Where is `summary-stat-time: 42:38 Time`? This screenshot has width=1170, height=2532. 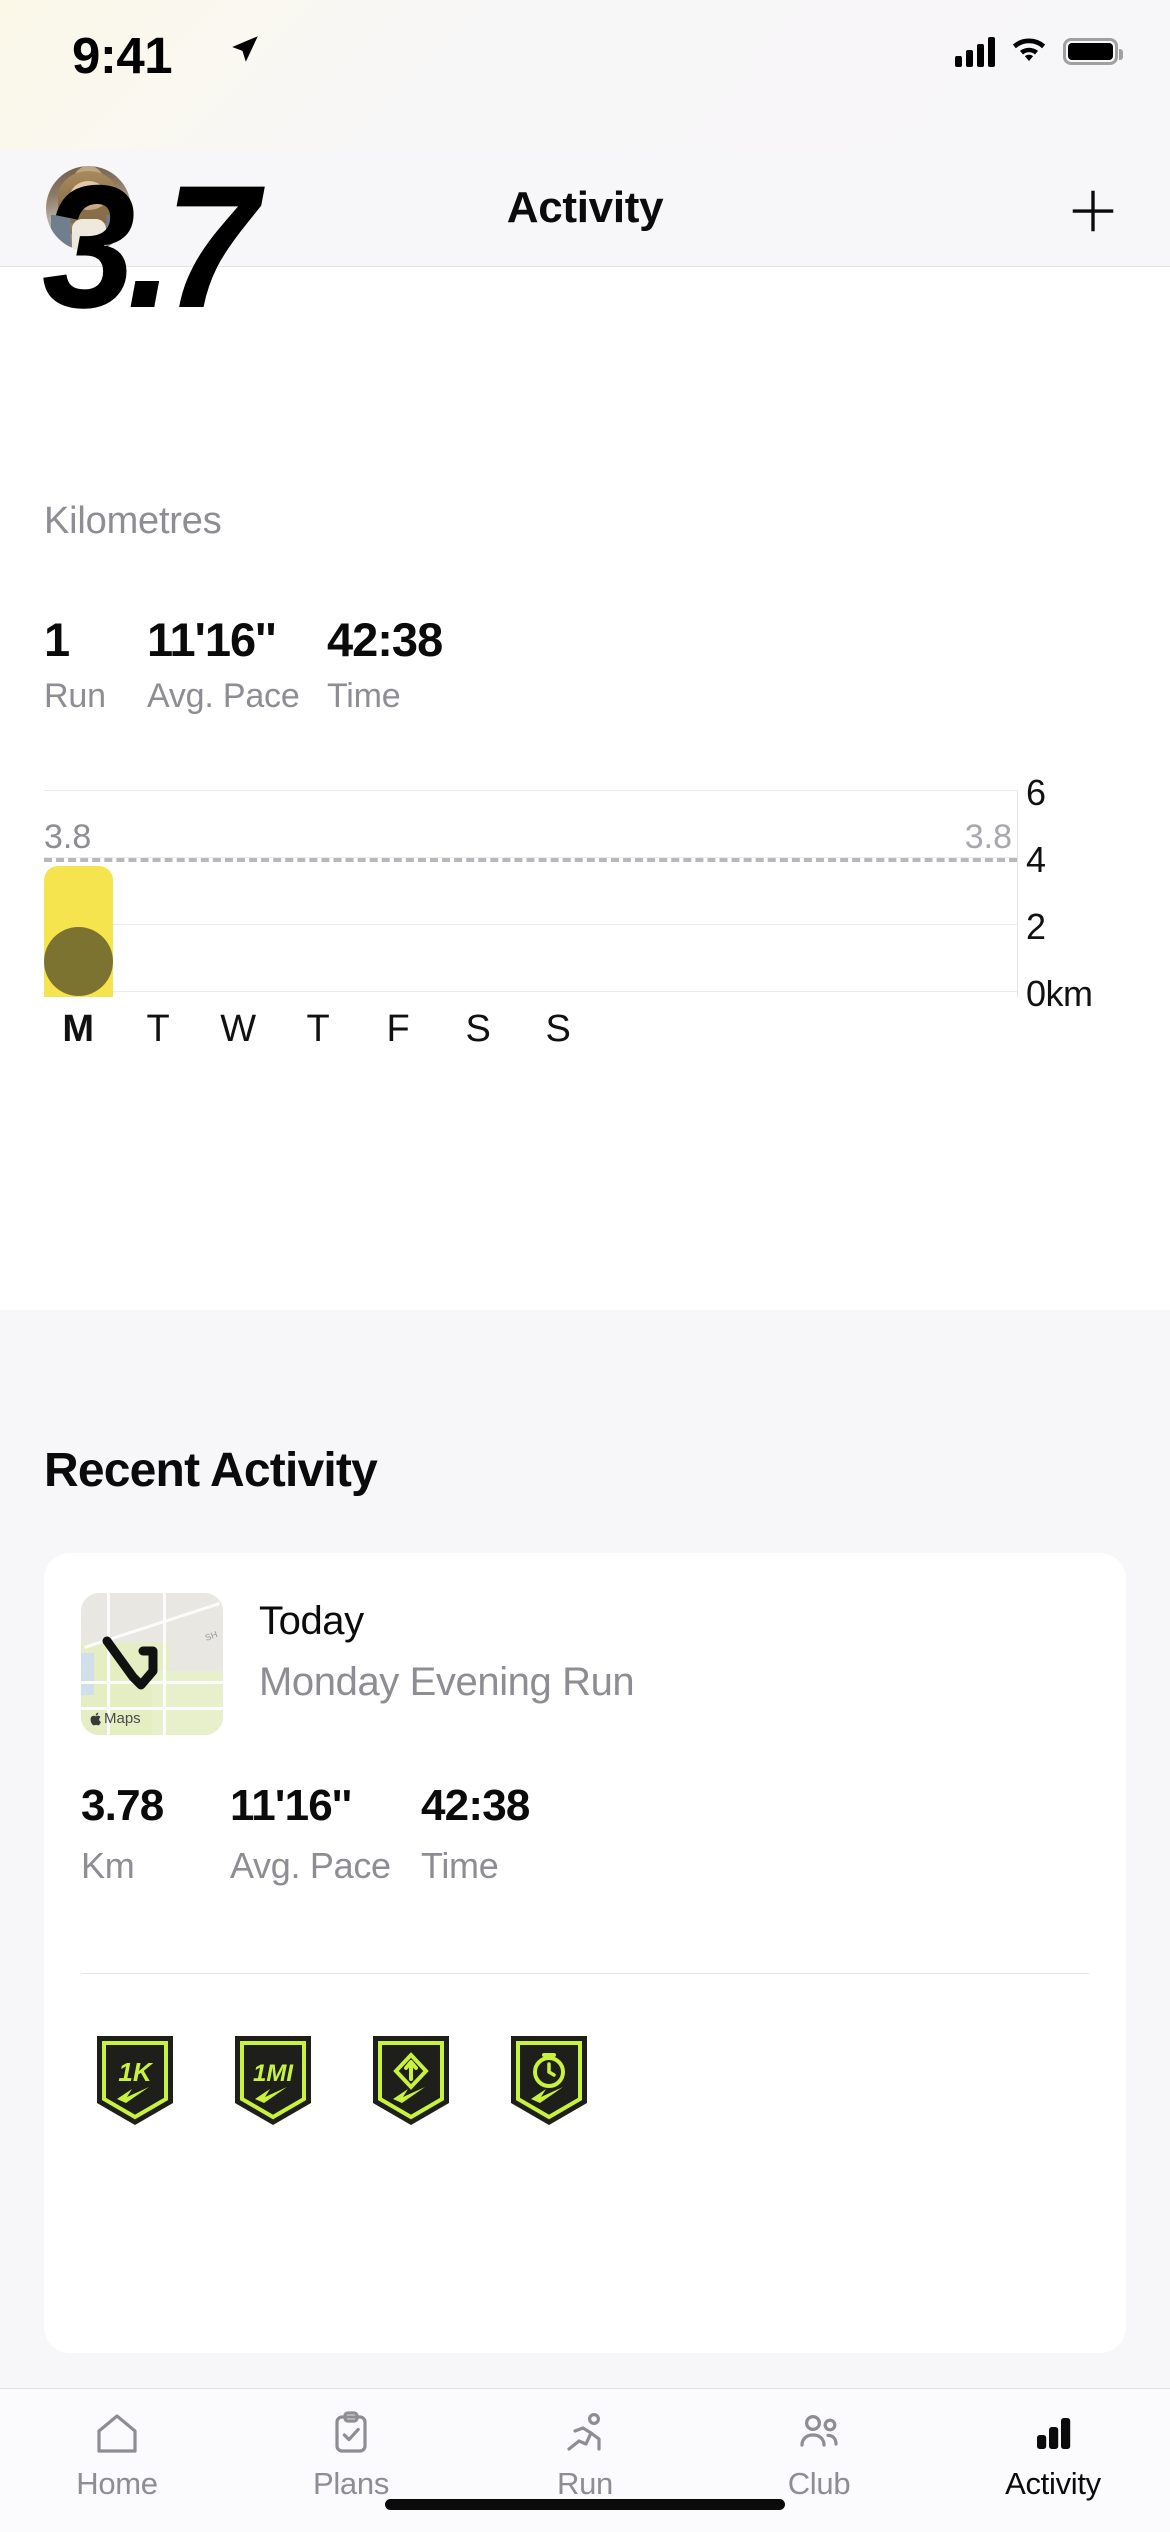
summary-stat-time: 42:38 Time is located at coordinates (427, 665).